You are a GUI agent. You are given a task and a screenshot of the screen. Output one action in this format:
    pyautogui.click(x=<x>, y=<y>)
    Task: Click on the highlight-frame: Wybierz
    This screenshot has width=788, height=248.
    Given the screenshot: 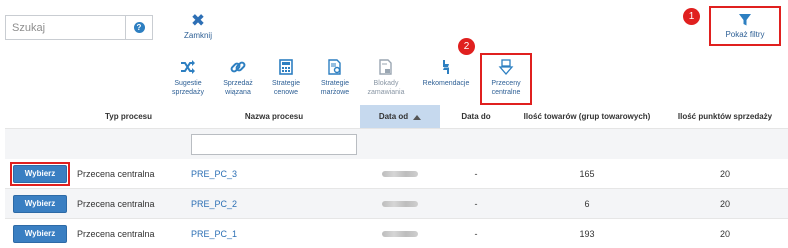 What is the action you would take?
    pyautogui.click(x=40, y=173)
    